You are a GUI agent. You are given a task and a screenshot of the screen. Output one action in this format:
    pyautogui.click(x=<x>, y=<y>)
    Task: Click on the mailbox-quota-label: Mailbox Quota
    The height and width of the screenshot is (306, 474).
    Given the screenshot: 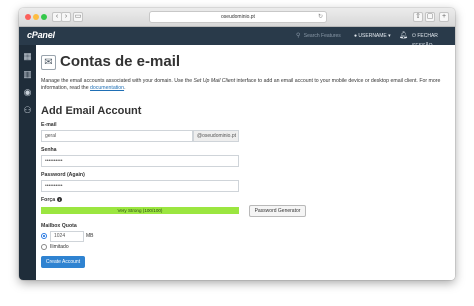 What is the action you would take?
    pyautogui.click(x=59, y=226)
    